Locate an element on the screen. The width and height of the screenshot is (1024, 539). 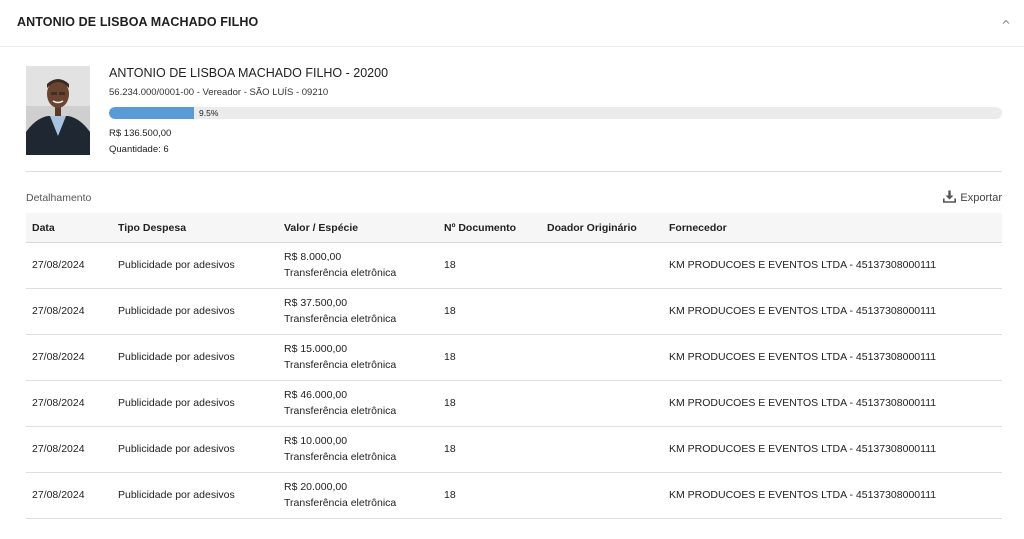
cell-valor: R$ 8.000,00 Transferência eletrônica is located at coordinates (358, 265).